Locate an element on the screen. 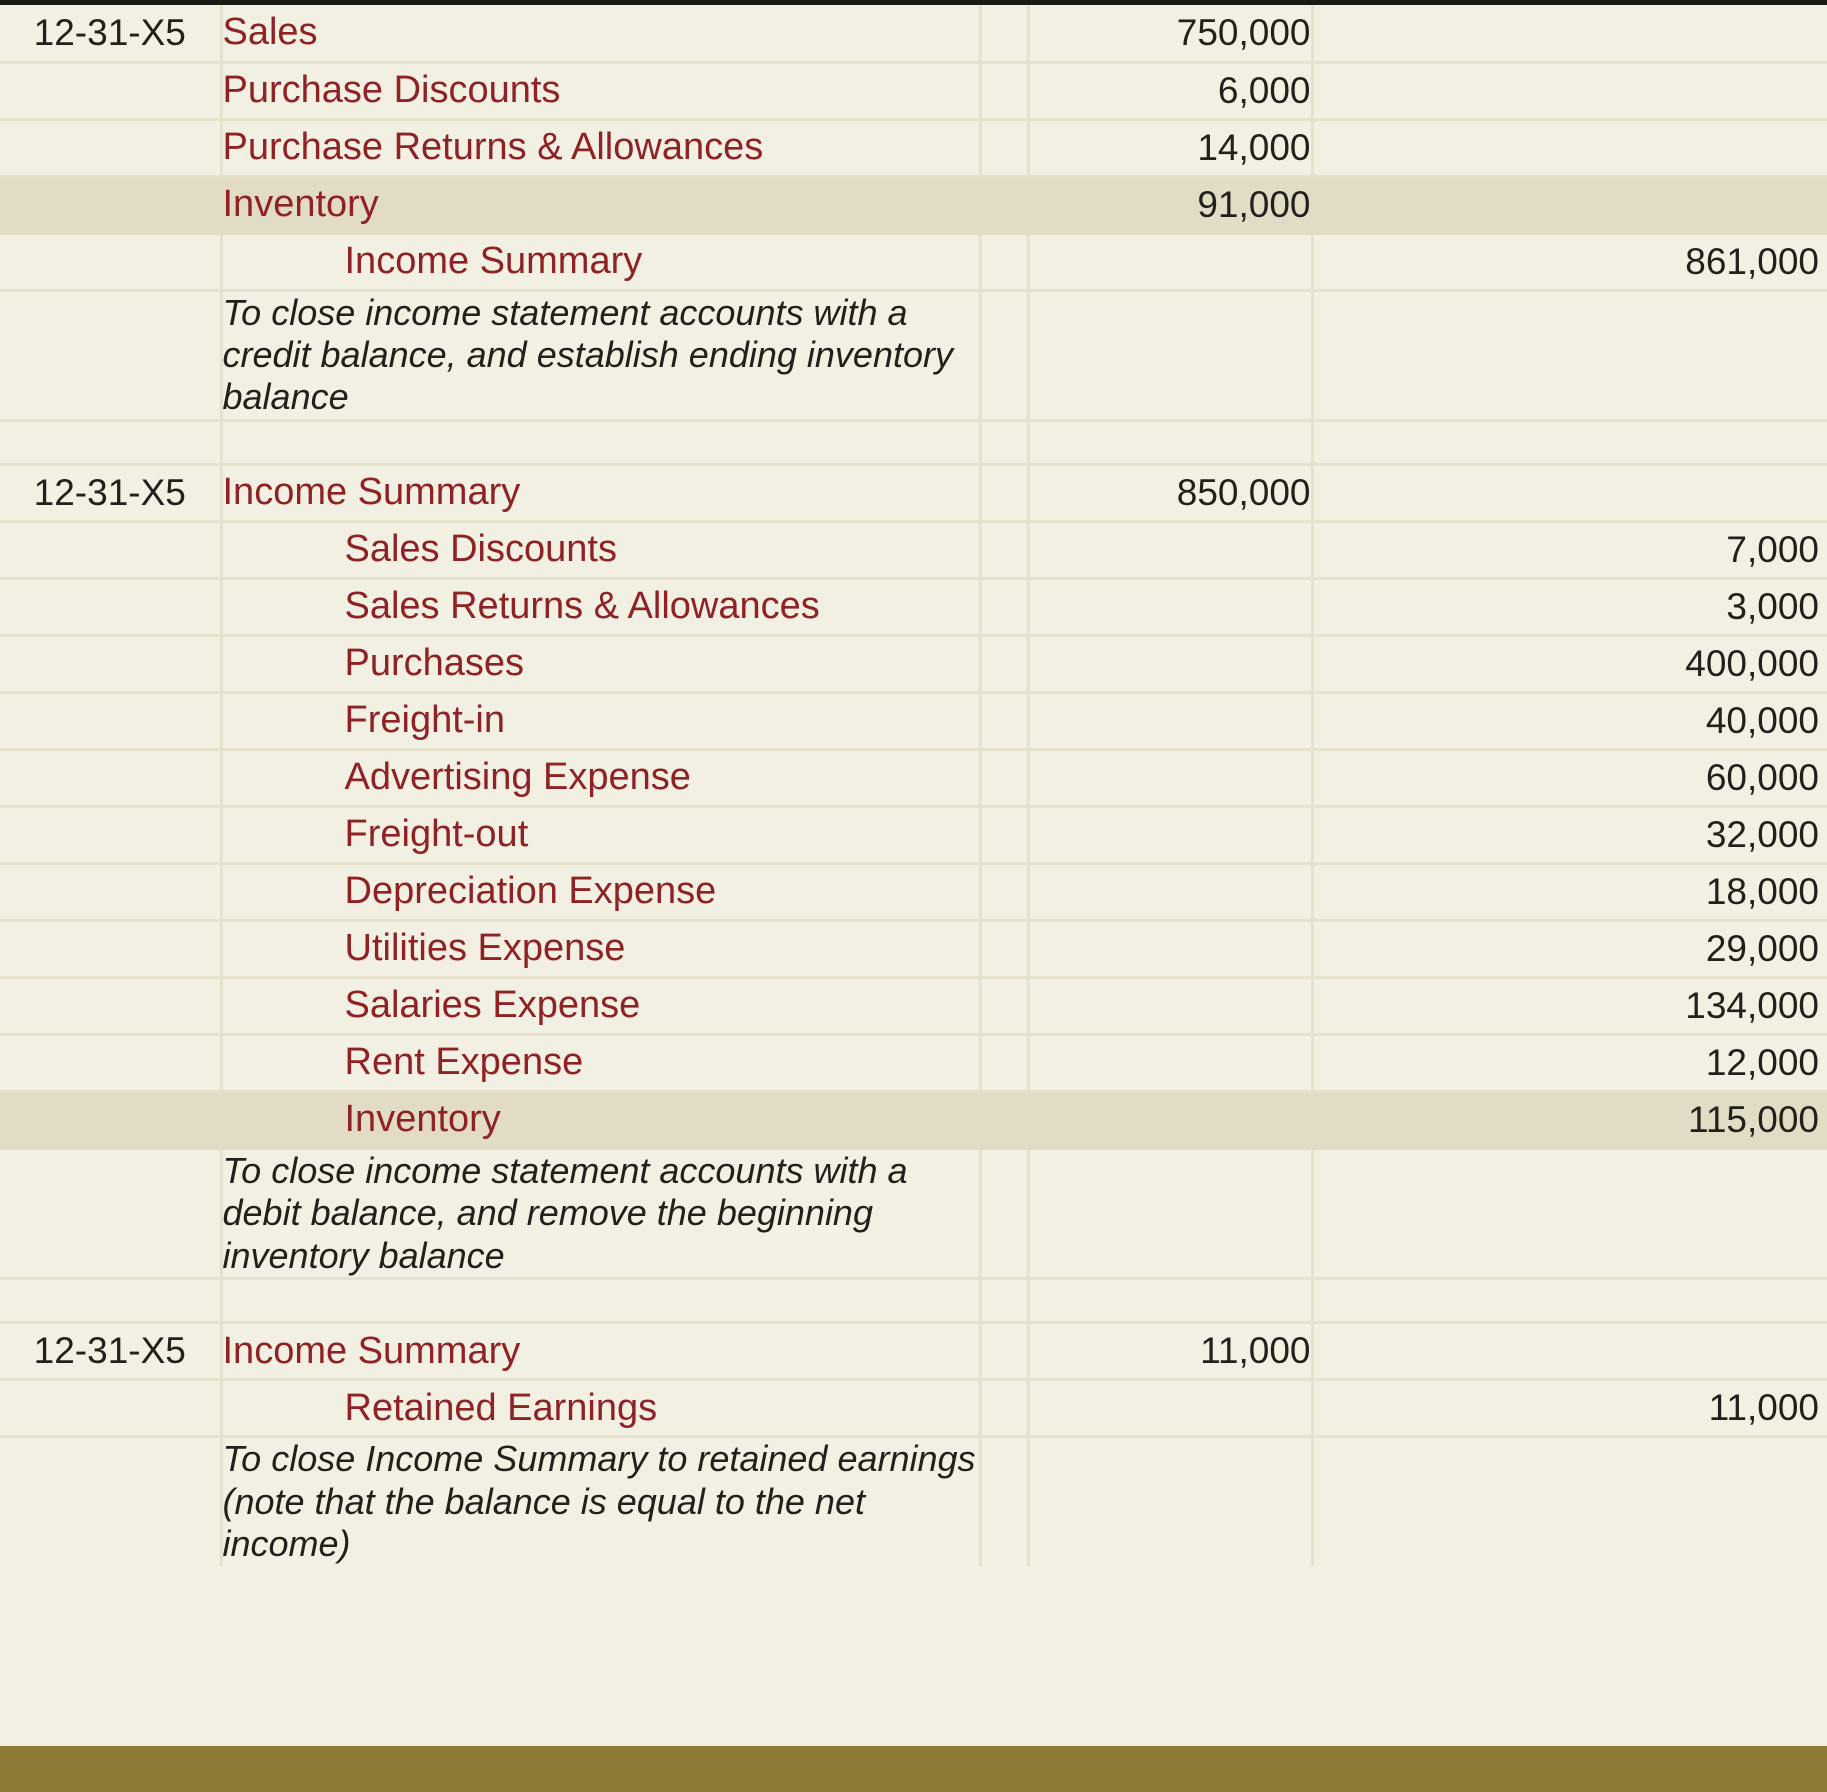  entry-account-name: Freight-out is located at coordinates (601, 835).